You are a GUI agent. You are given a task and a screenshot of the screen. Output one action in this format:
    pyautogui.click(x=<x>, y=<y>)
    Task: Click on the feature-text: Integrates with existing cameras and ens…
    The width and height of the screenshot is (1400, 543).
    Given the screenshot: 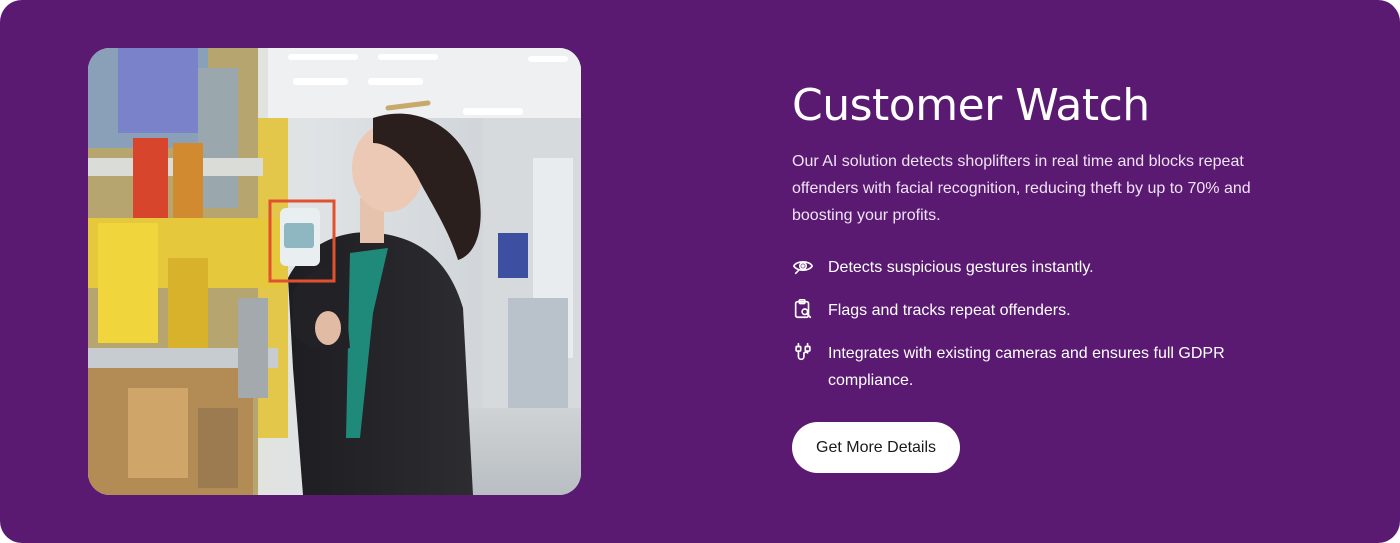 What is the action you would take?
    pyautogui.click(x=1026, y=367)
    